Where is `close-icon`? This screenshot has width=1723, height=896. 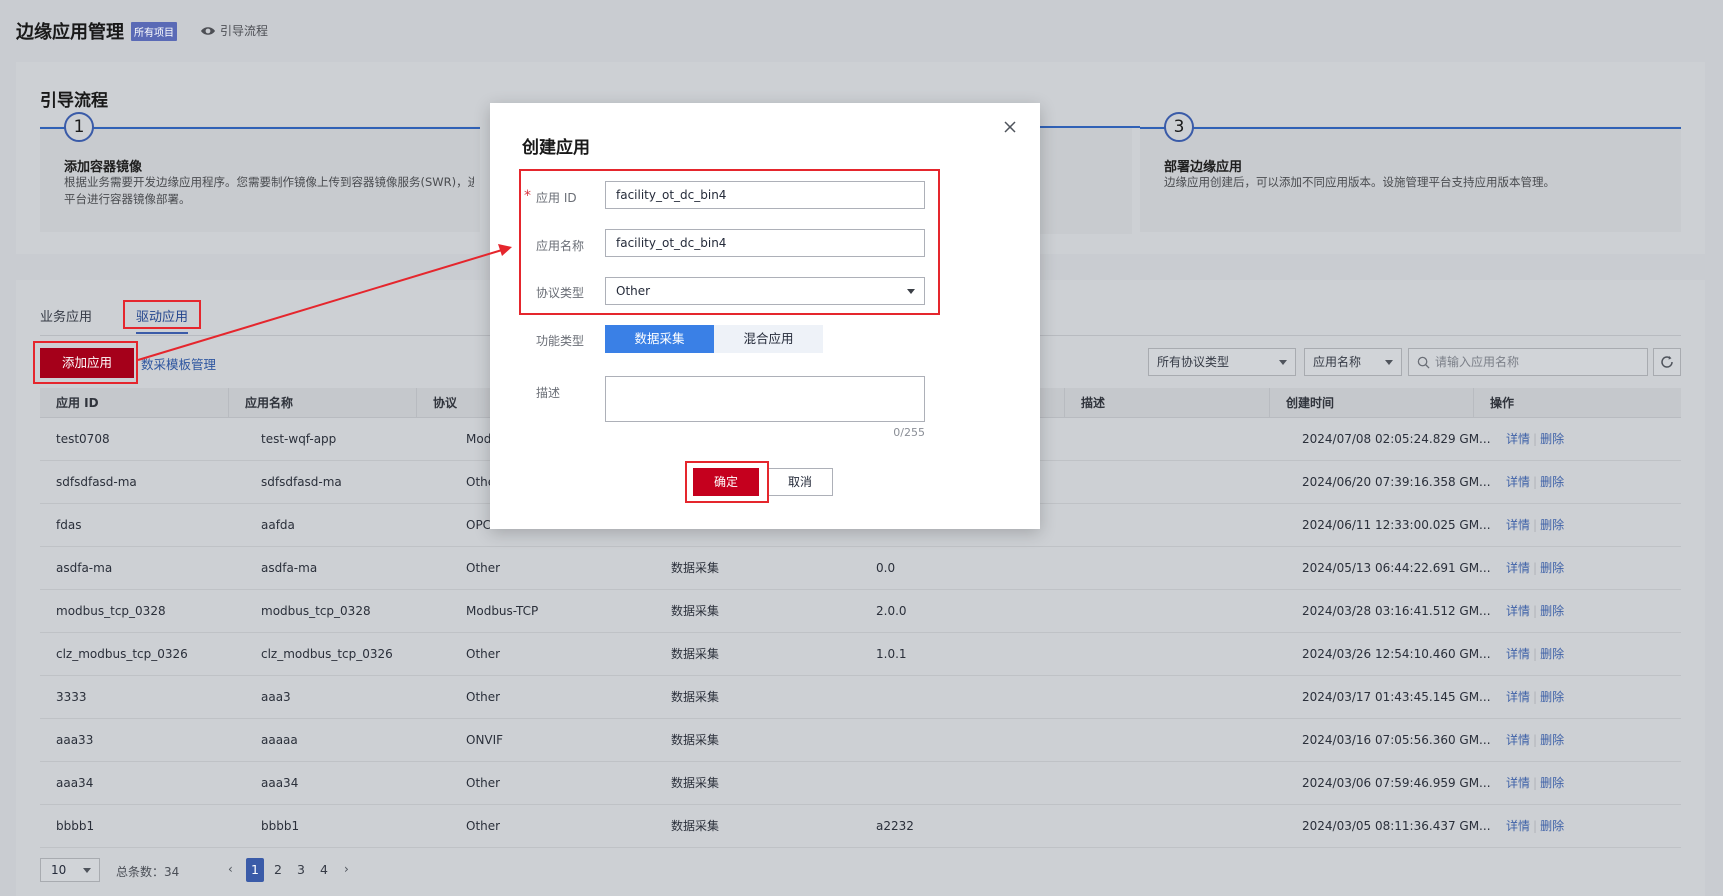
close-icon is located at coordinates (1010, 127).